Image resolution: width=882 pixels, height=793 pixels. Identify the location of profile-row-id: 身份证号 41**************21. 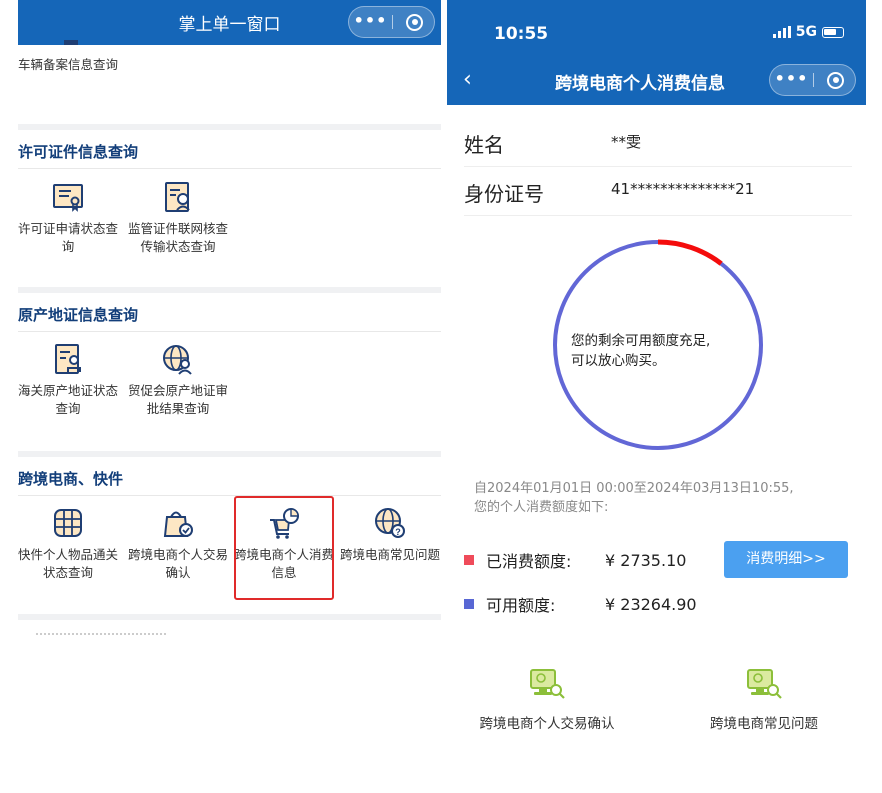
(658, 191).